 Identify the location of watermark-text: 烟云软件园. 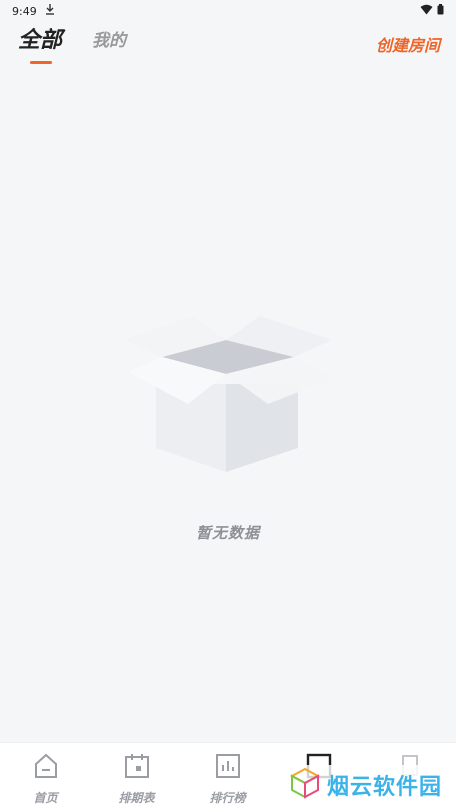
(384, 787).